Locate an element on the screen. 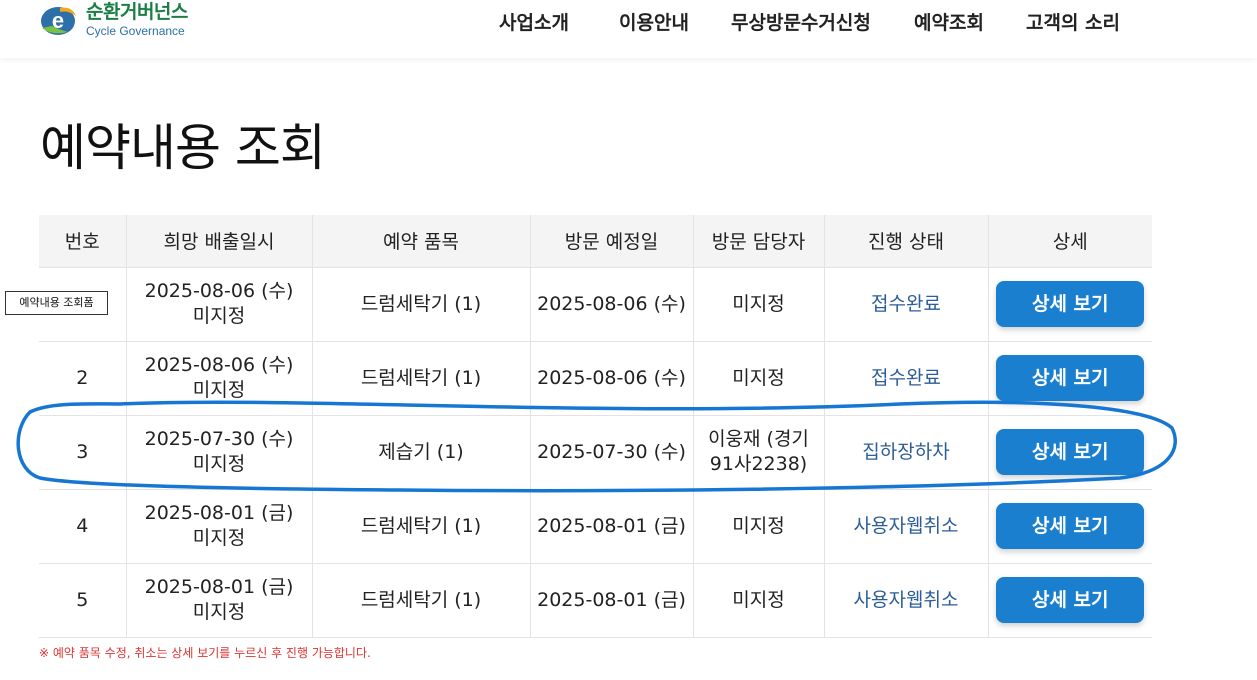  row-item: 제습기 (1) is located at coordinates (420, 452).